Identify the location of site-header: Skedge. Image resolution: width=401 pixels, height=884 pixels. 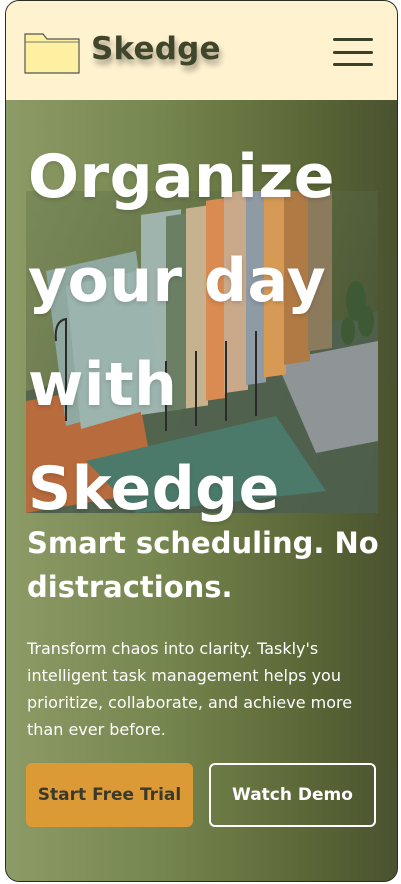
(201, 50).